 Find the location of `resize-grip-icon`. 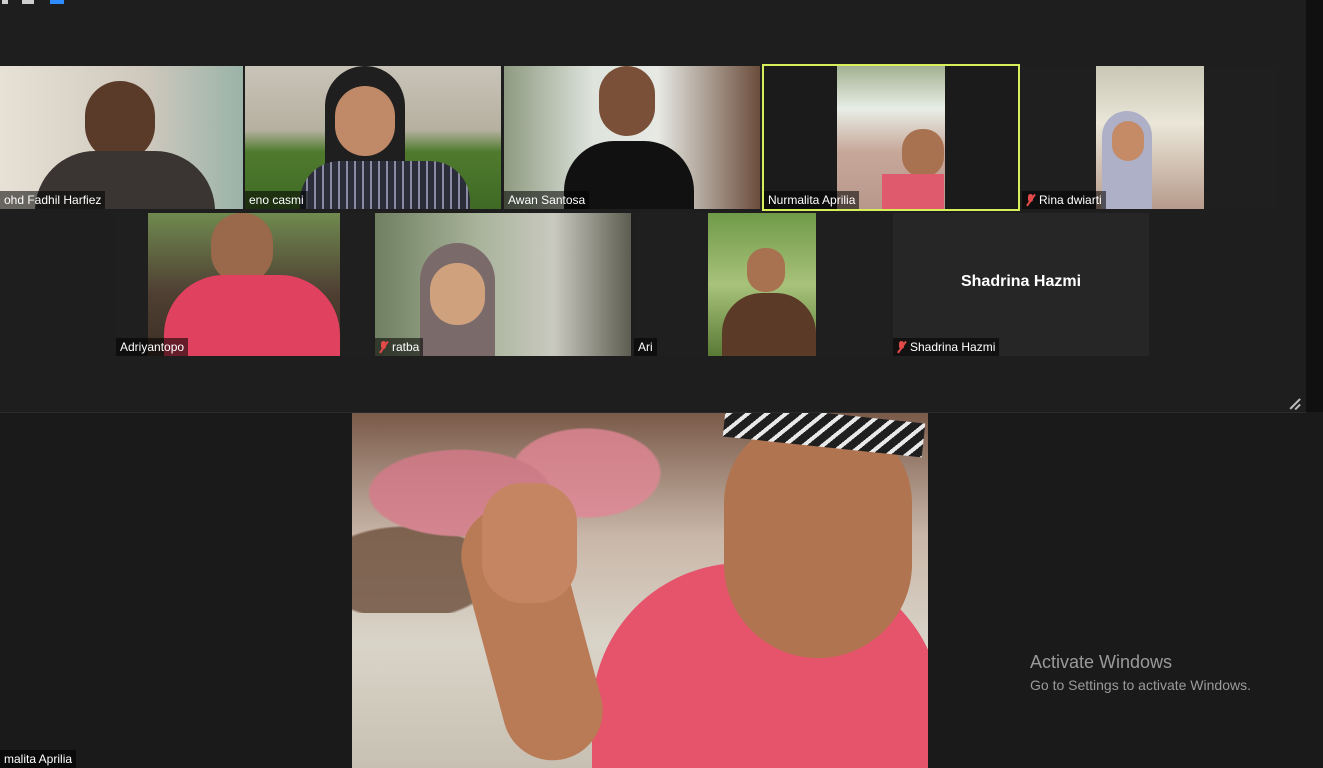

resize-grip-icon is located at coordinates (1294, 402).